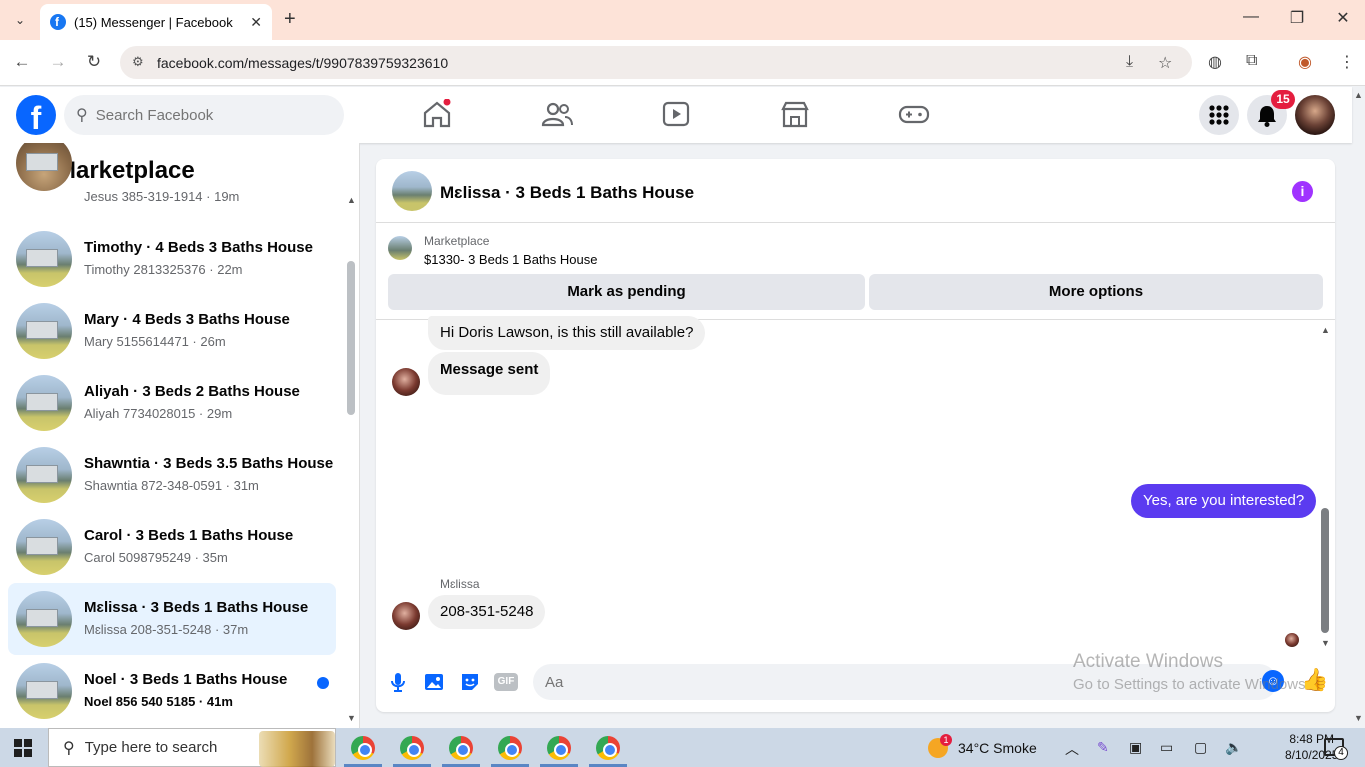  Describe the element at coordinates (36, 115) in the screenshot. I see `facebook-logo-icon: f` at that location.